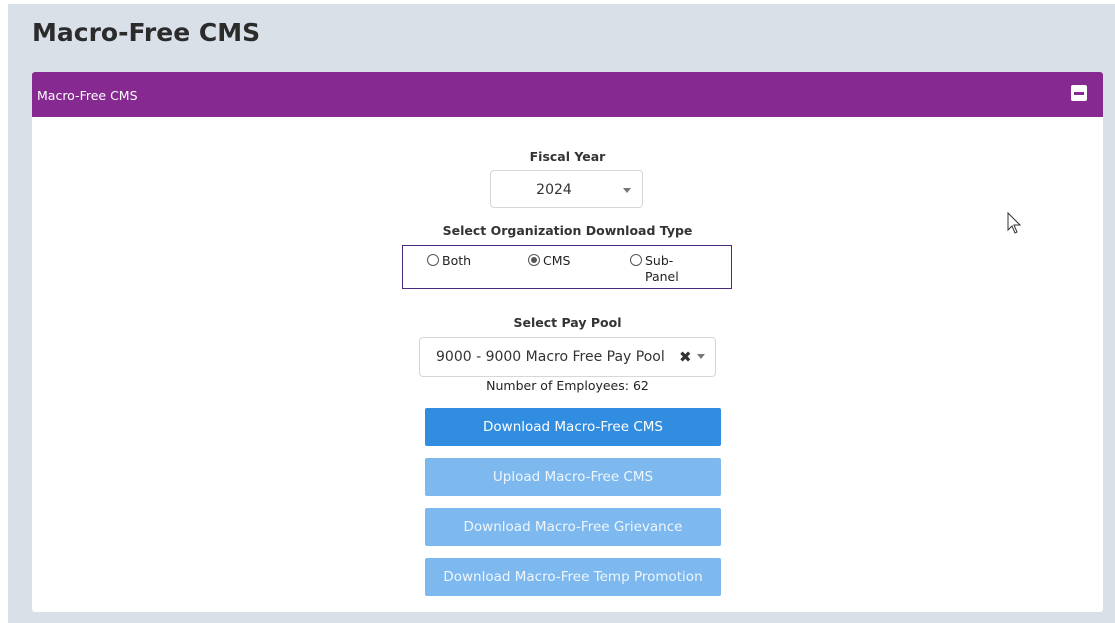  Describe the element at coordinates (567, 94) in the screenshot. I see `panel-header: Macro-Free CMS` at that location.